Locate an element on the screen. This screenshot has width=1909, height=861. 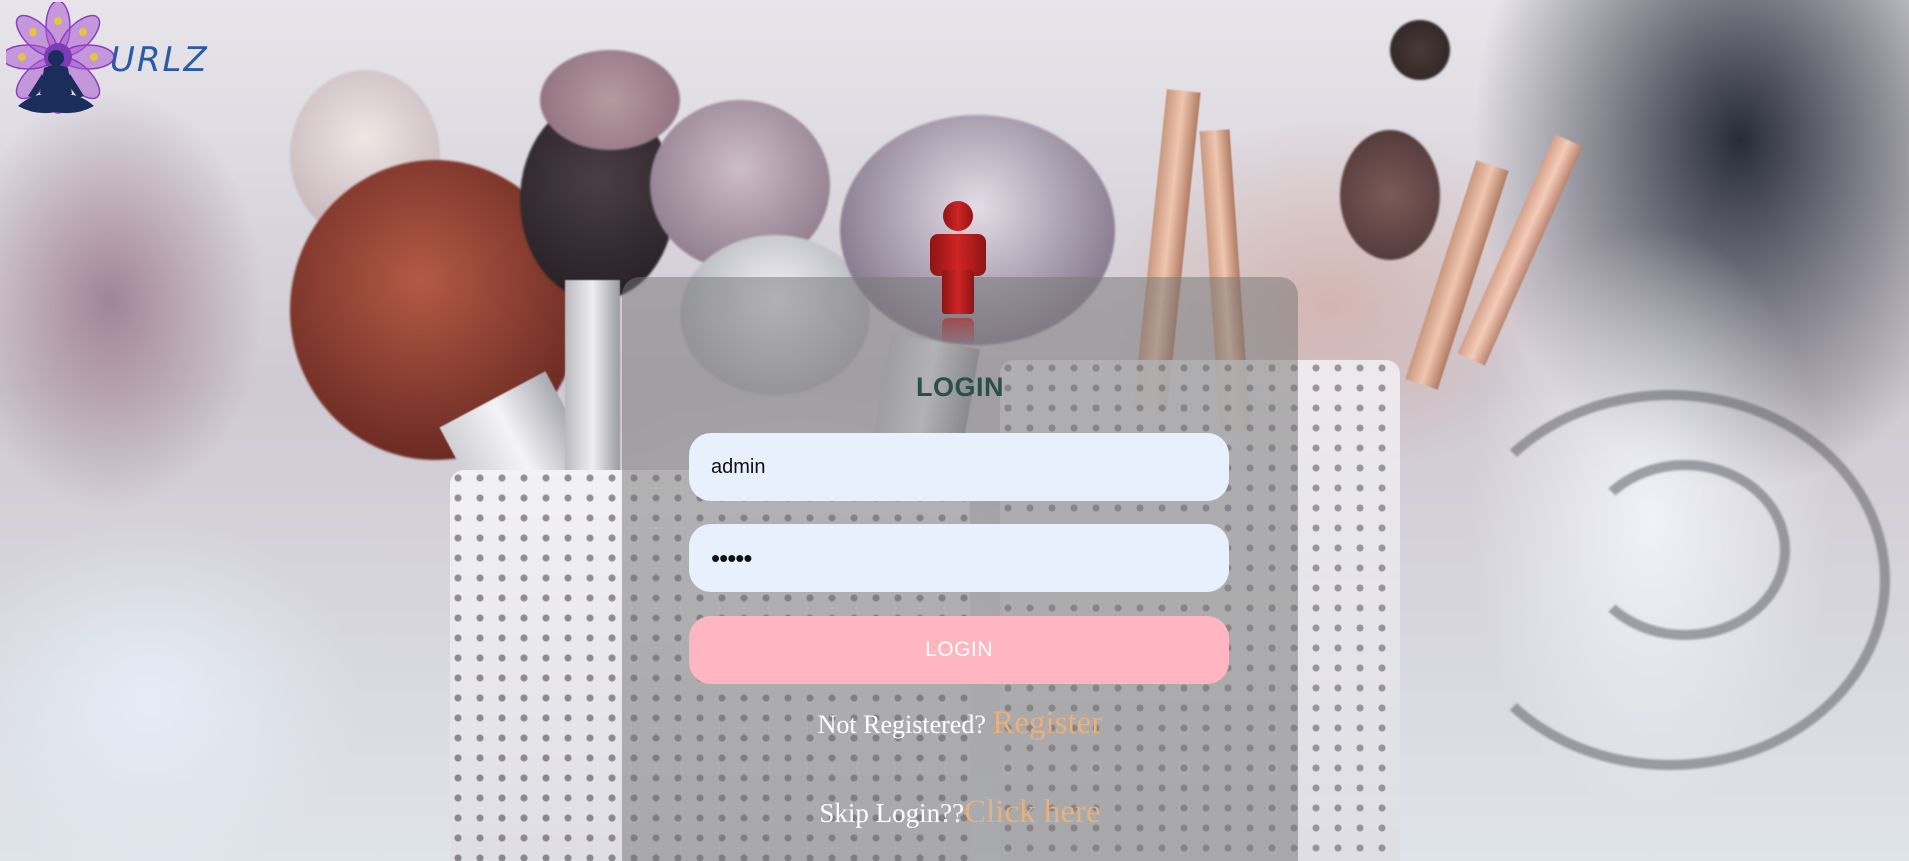
skip-login-row: Skip Login??Click here is located at coordinates (960, 812).